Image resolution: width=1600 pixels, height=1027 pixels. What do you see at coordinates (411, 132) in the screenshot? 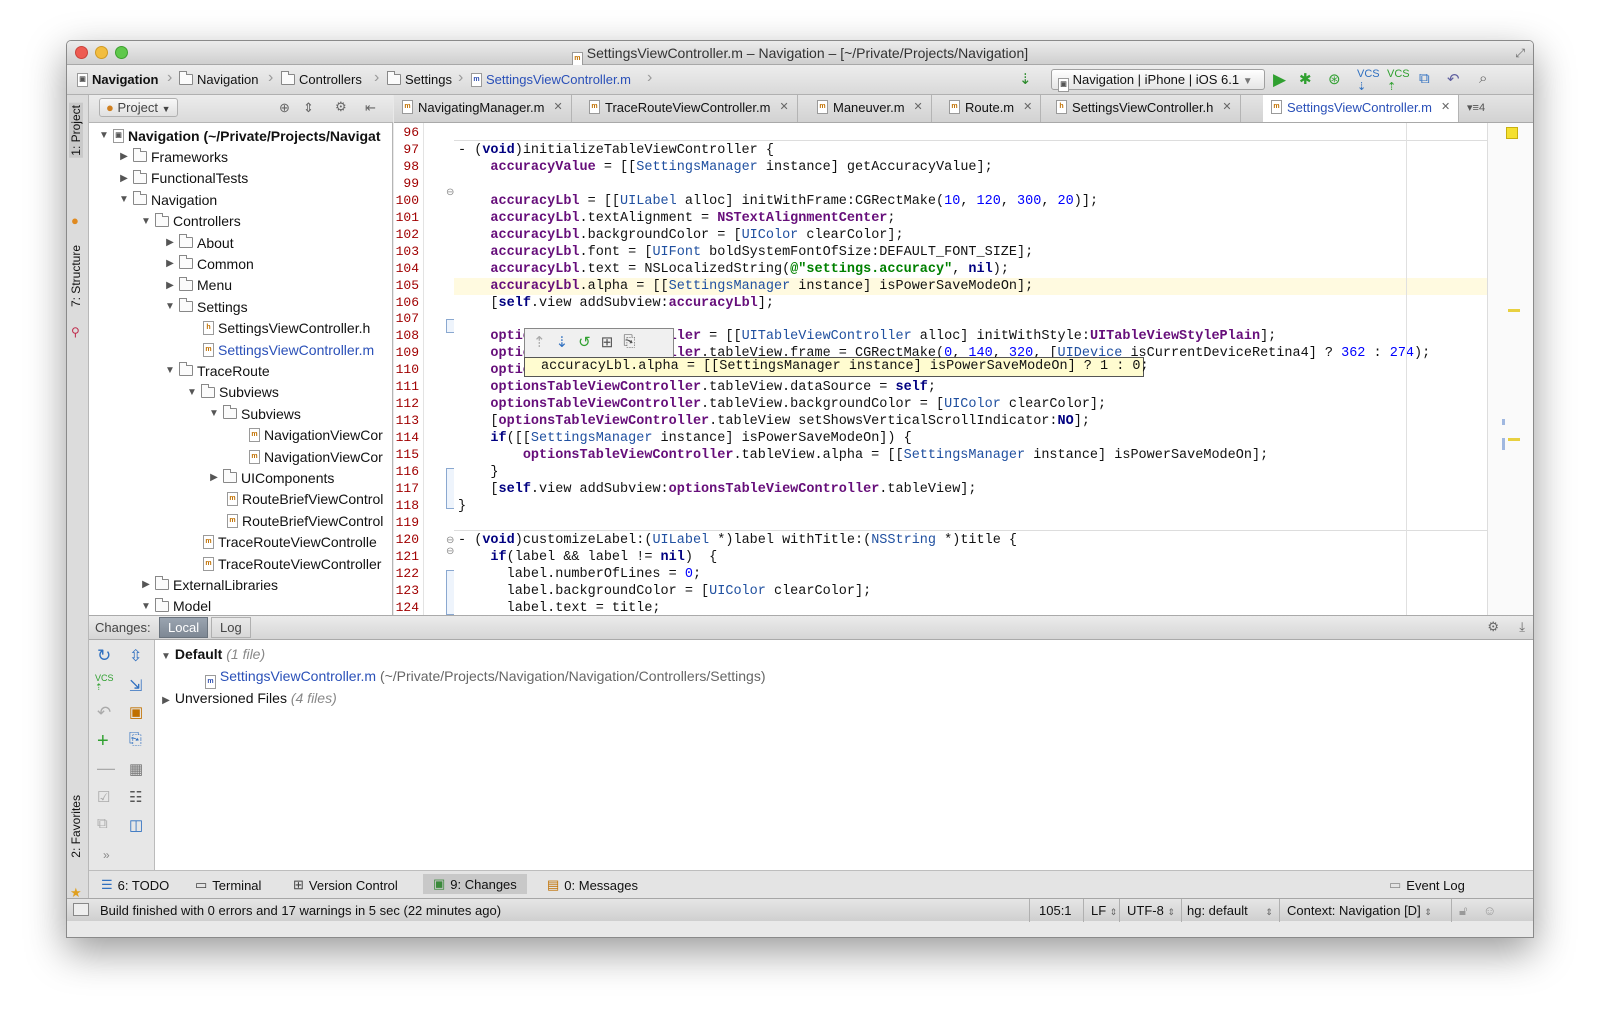
I see `line-number: 96` at bounding box center [411, 132].